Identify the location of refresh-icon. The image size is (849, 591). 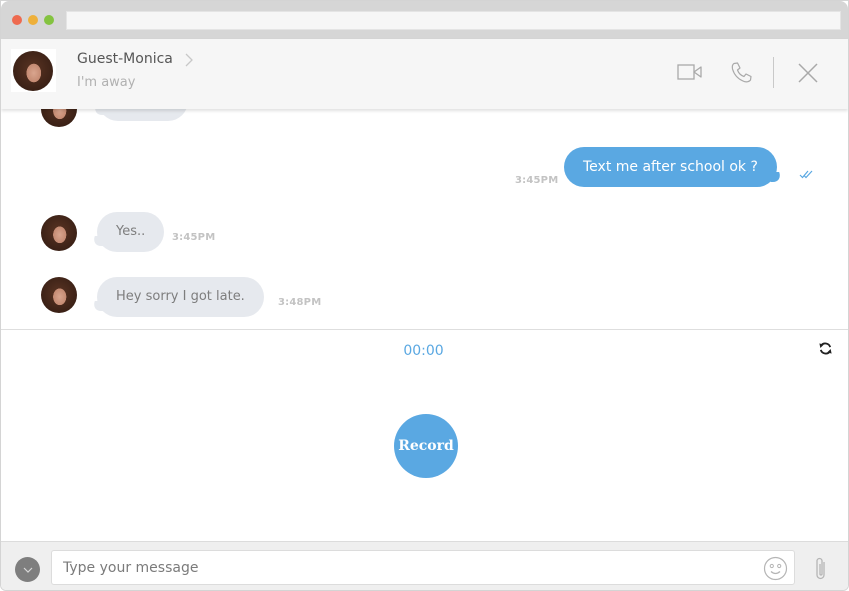
(825, 348).